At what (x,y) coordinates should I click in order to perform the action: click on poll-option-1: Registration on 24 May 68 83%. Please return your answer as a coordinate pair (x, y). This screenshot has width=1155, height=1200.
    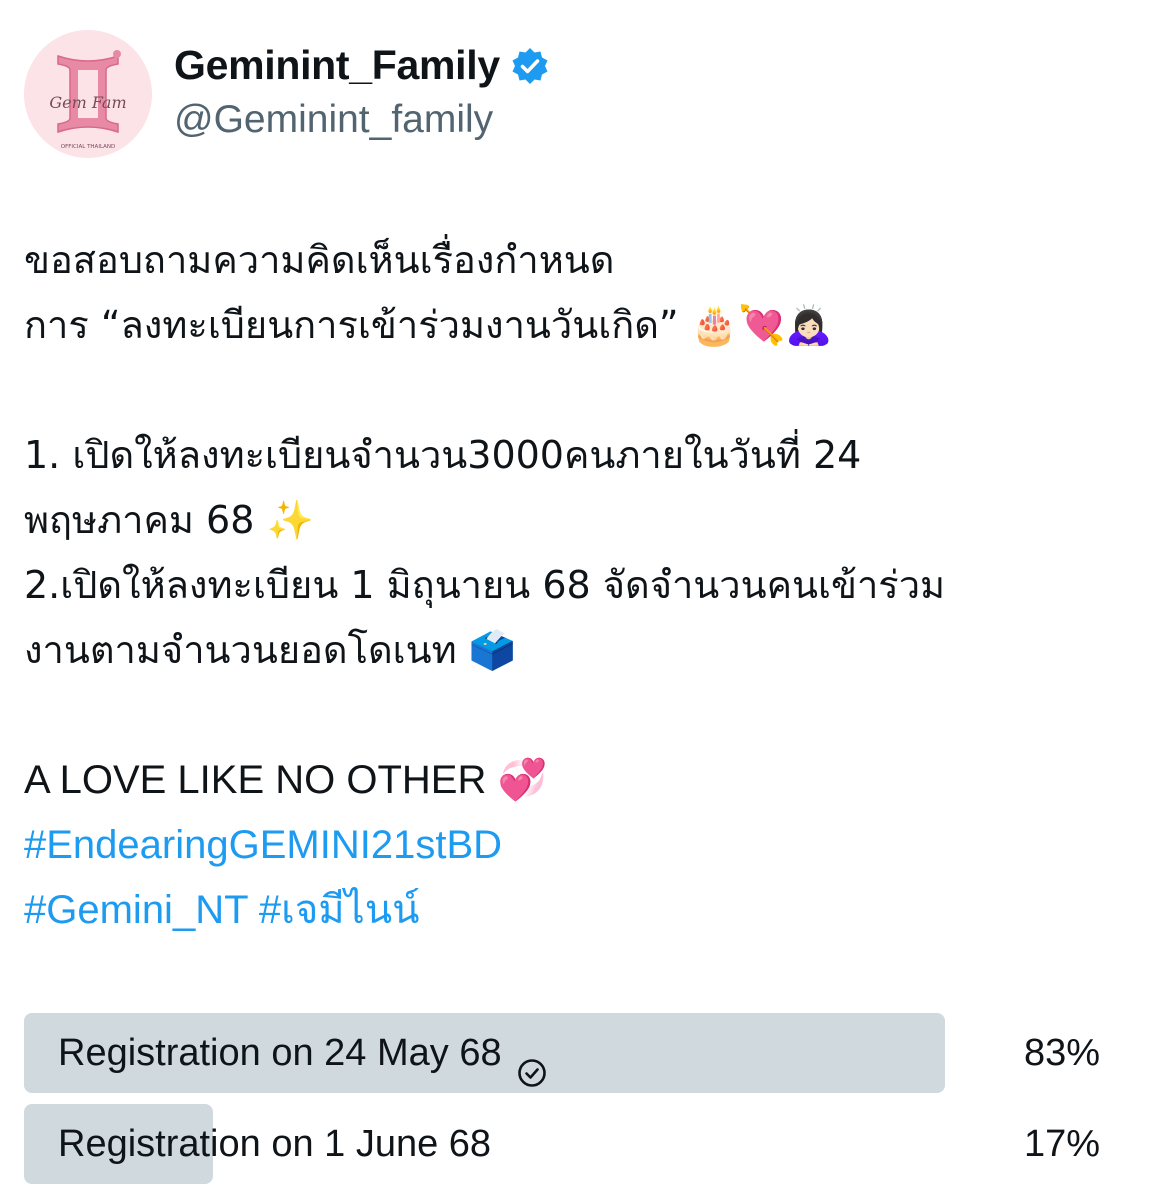
    Looking at the image, I should click on (579, 1053).